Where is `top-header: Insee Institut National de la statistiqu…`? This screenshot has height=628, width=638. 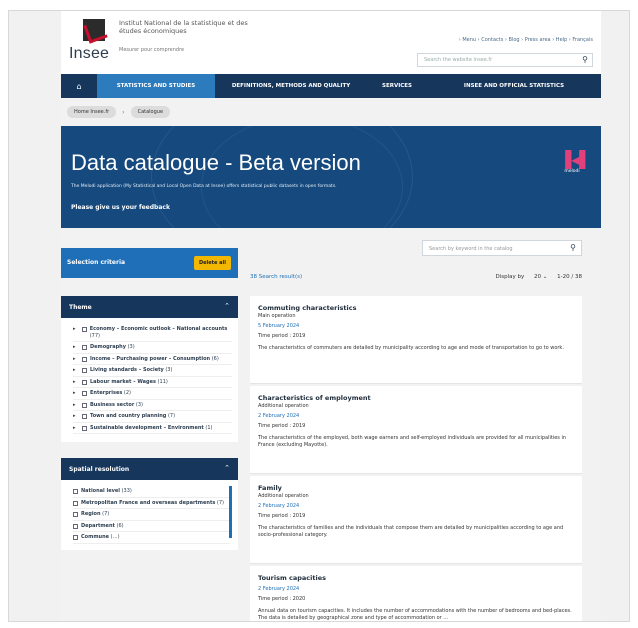
top-header: Insee Institut National de la statistiqu… is located at coordinates (331, 42).